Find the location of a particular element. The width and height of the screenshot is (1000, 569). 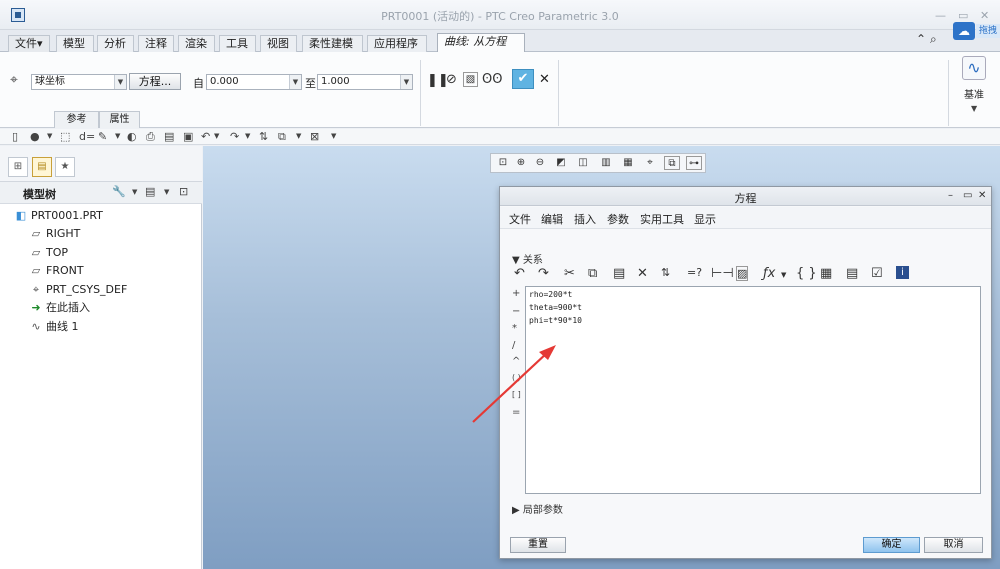

spin-center-icon: ⊶ is located at coordinates (694, 163).